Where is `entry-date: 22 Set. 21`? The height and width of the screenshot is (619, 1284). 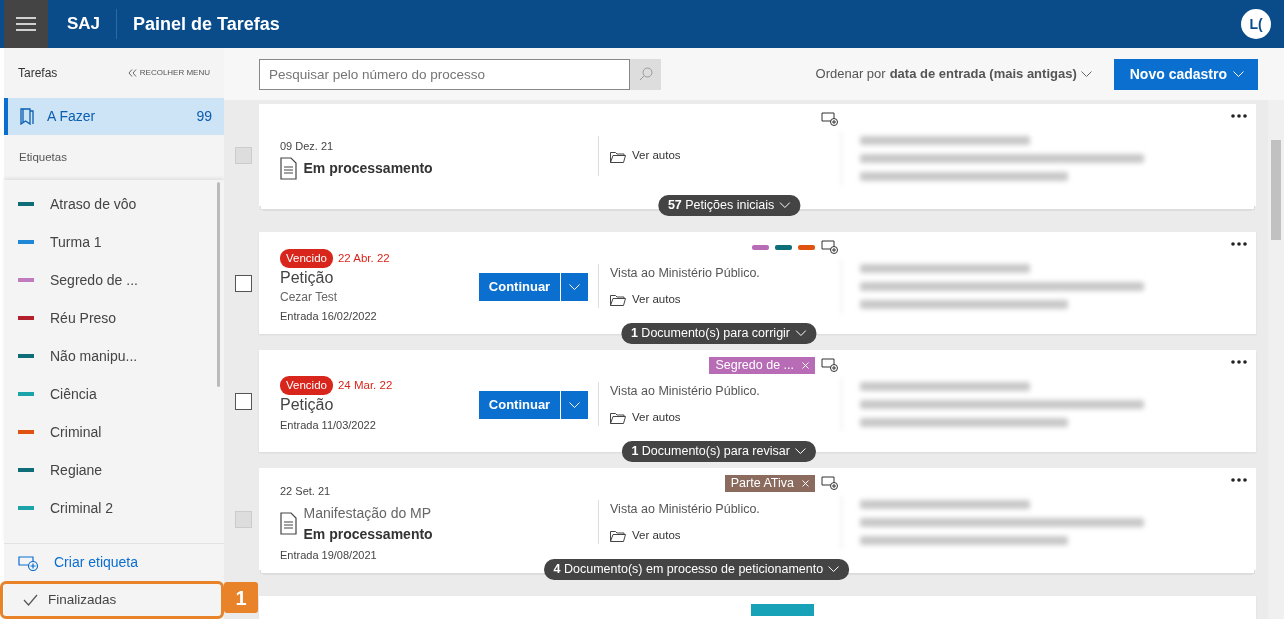
entry-date: 22 Set. 21 is located at coordinates (306, 491).